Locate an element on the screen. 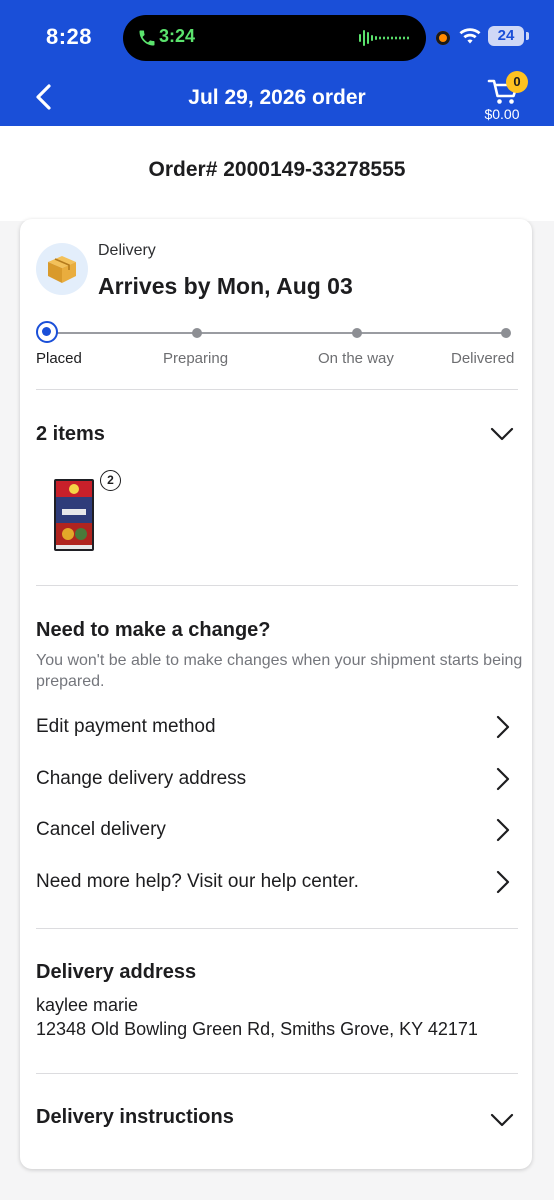 This screenshot has height=1200, width=554. page-title: Jul 29, 2026 order is located at coordinates (277, 97).